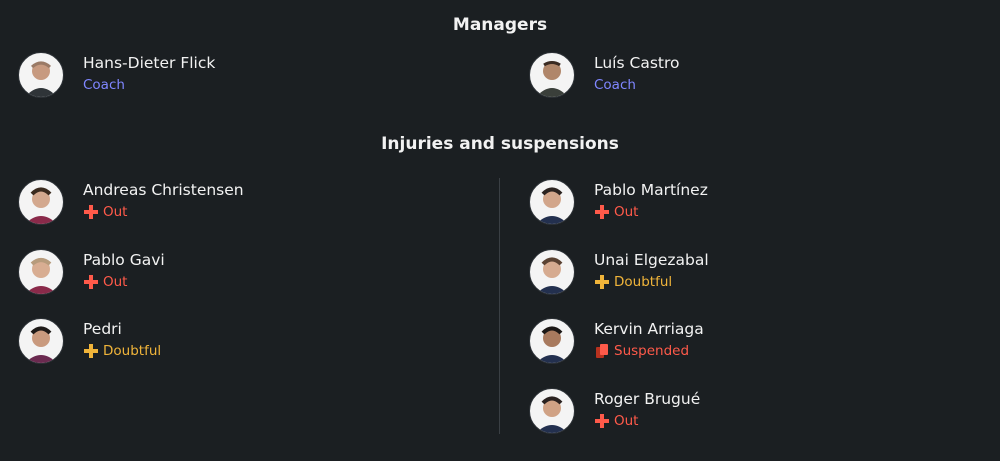 The width and height of the screenshot is (1000, 461). What do you see at coordinates (500, 144) in the screenshot?
I see `injuries-title: Injuries and suspensions` at bounding box center [500, 144].